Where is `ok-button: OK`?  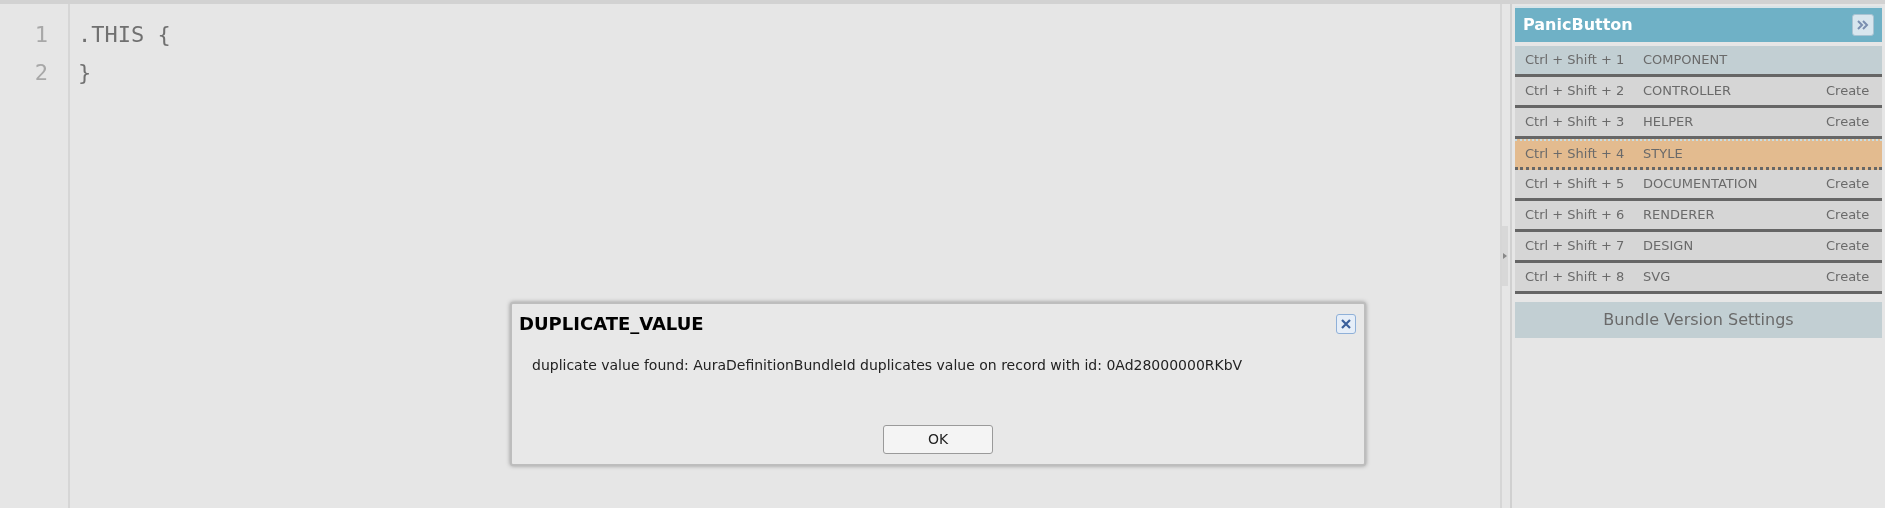
ok-button: OK is located at coordinates (938, 439).